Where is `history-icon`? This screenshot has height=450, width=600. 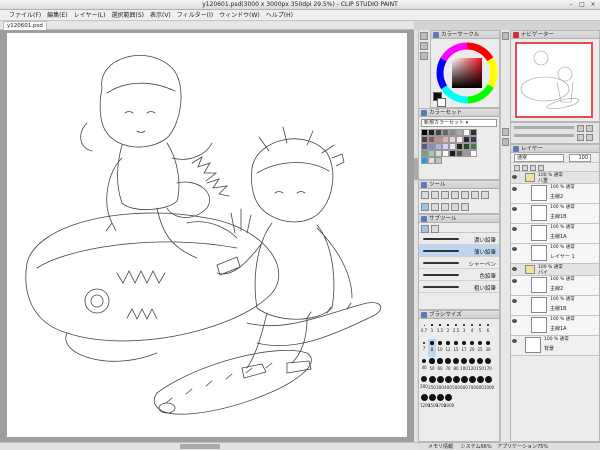 history-icon is located at coordinates (424, 56).